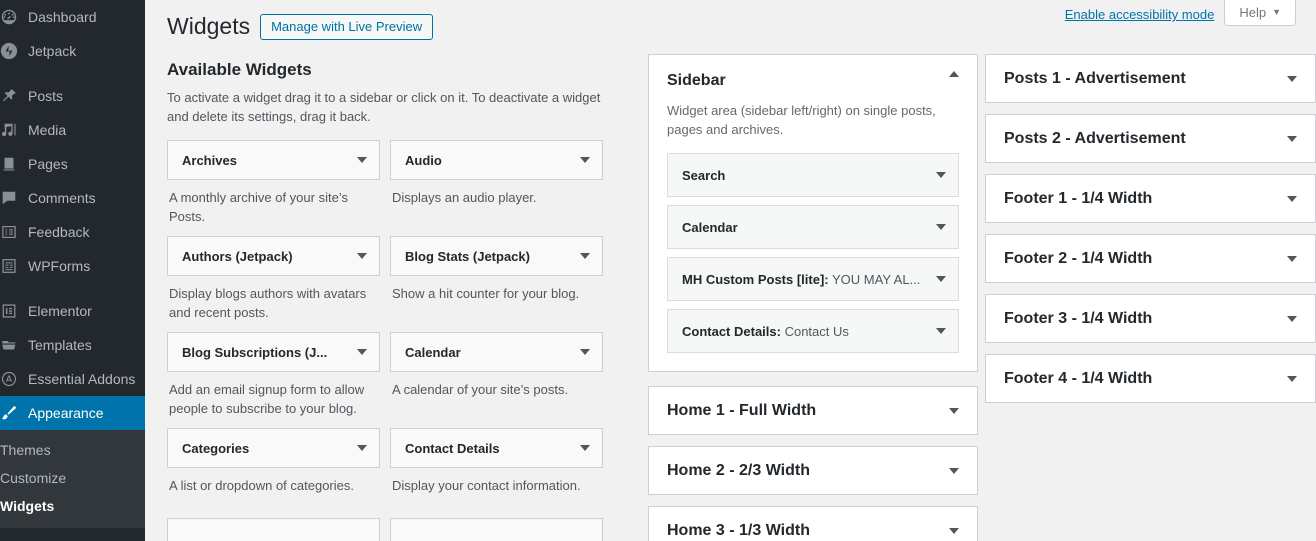  Describe the element at coordinates (273, 160) in the screenshot. I see `available-widget-archives: Archives` at that location.